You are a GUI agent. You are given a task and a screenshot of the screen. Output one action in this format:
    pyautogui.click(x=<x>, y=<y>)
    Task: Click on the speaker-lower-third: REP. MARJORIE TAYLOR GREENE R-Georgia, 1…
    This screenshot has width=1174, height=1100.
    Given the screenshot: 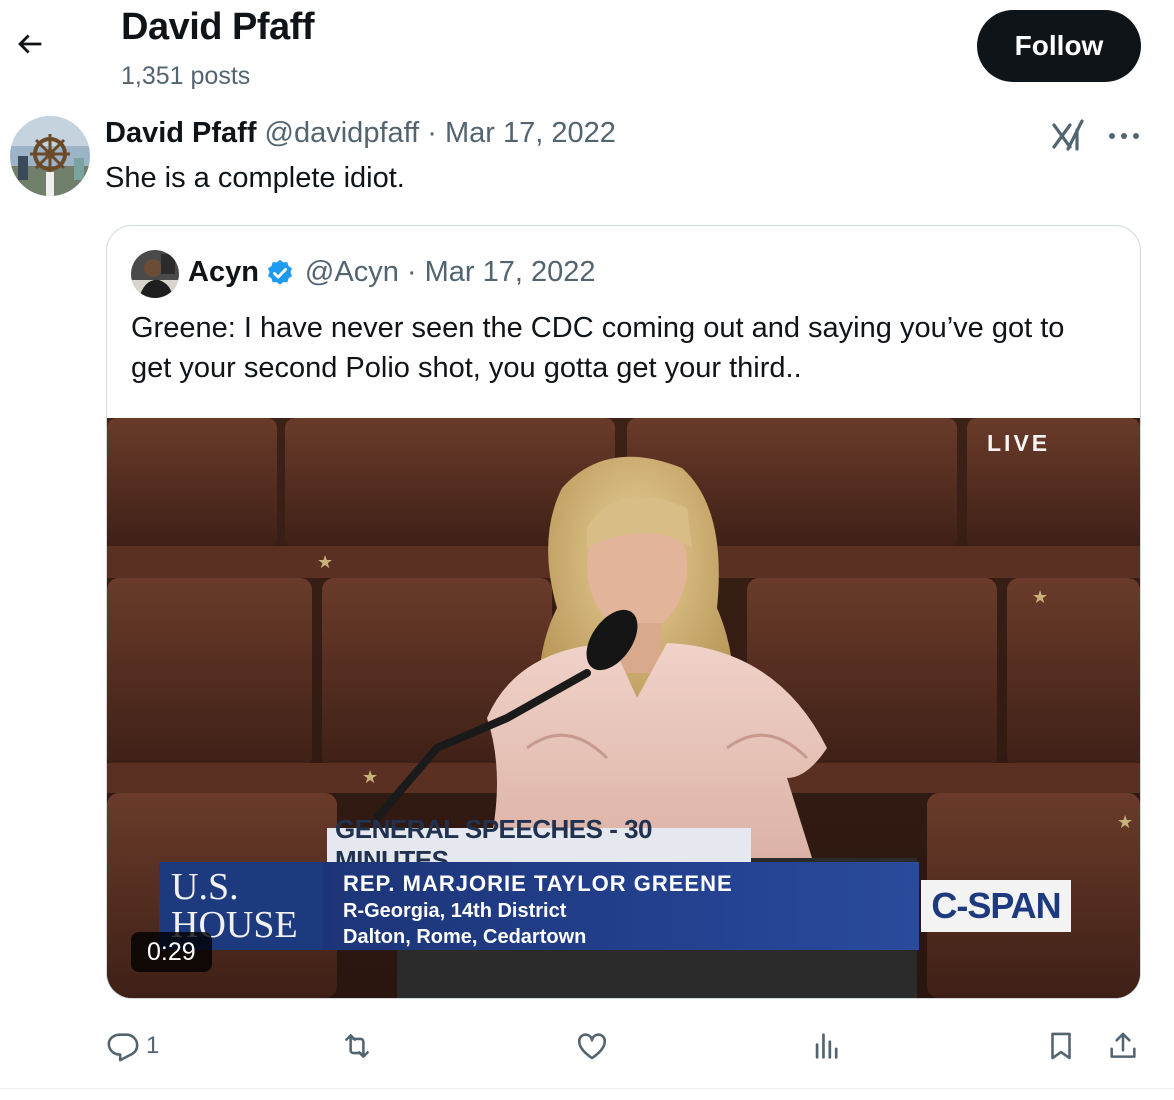 What is the action you would take?
    pyautogui.click(x=621, y=906)
    